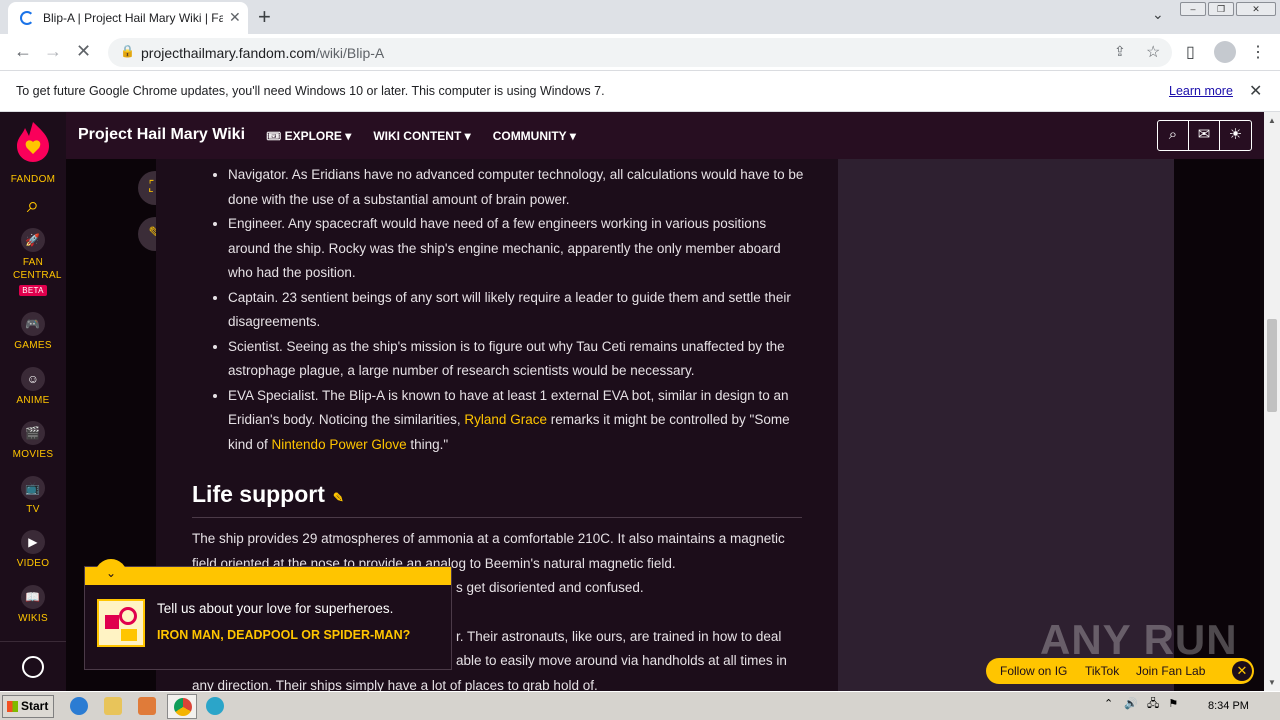 This screenshot has width=1280, height=720. I want to click on stop-loading-icon: ✕, so click(83, 51).